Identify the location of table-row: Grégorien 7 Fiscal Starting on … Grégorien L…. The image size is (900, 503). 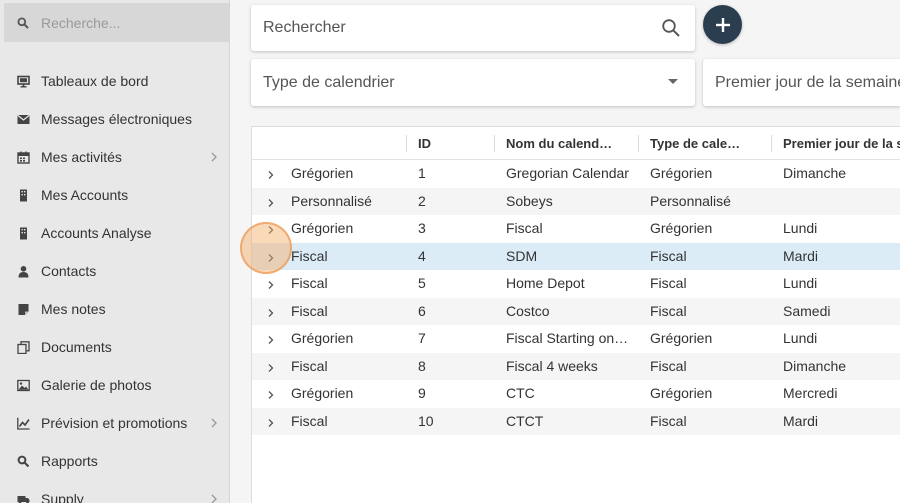
(576, 339).